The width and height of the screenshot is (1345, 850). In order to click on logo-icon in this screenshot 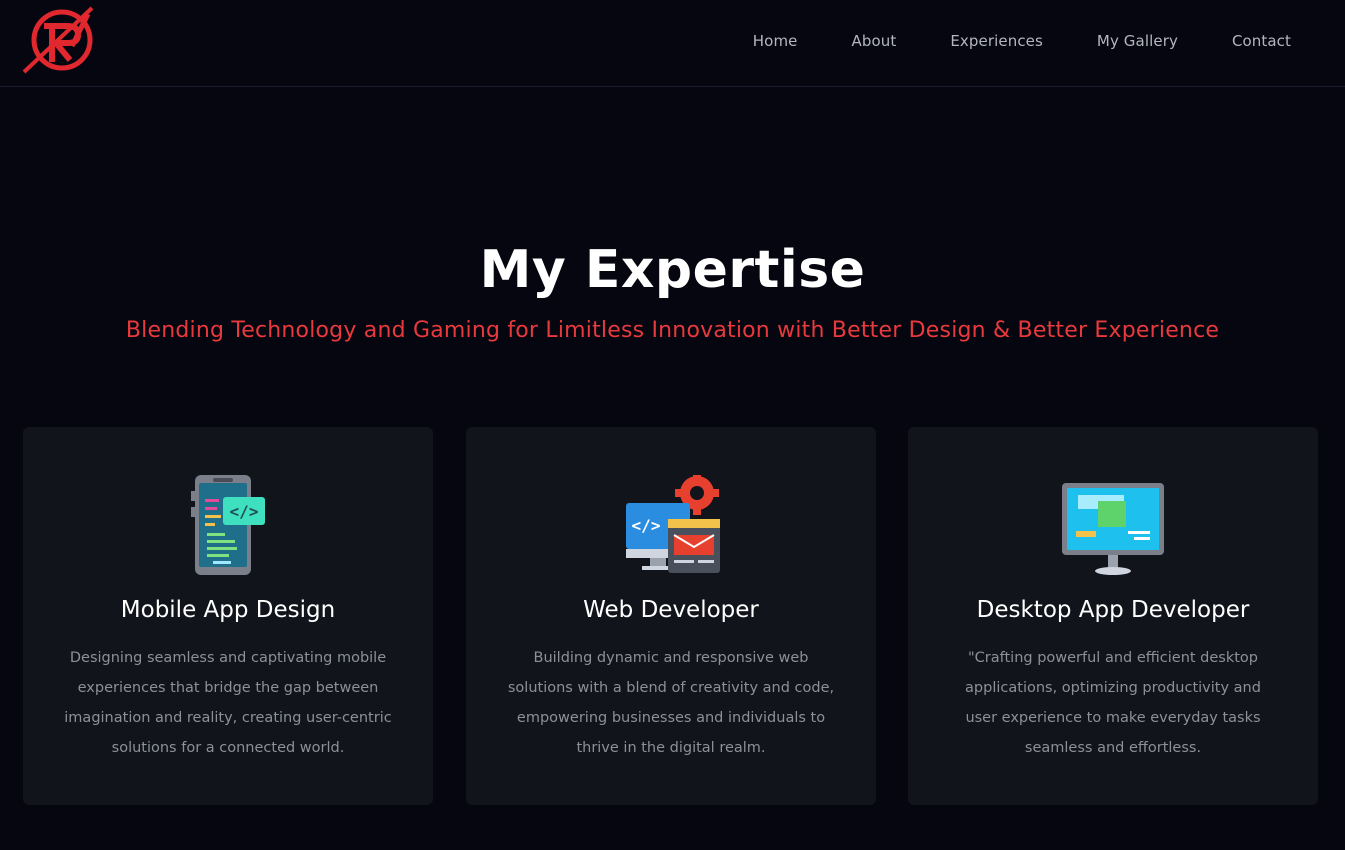, I will do `click(59, 40)`.